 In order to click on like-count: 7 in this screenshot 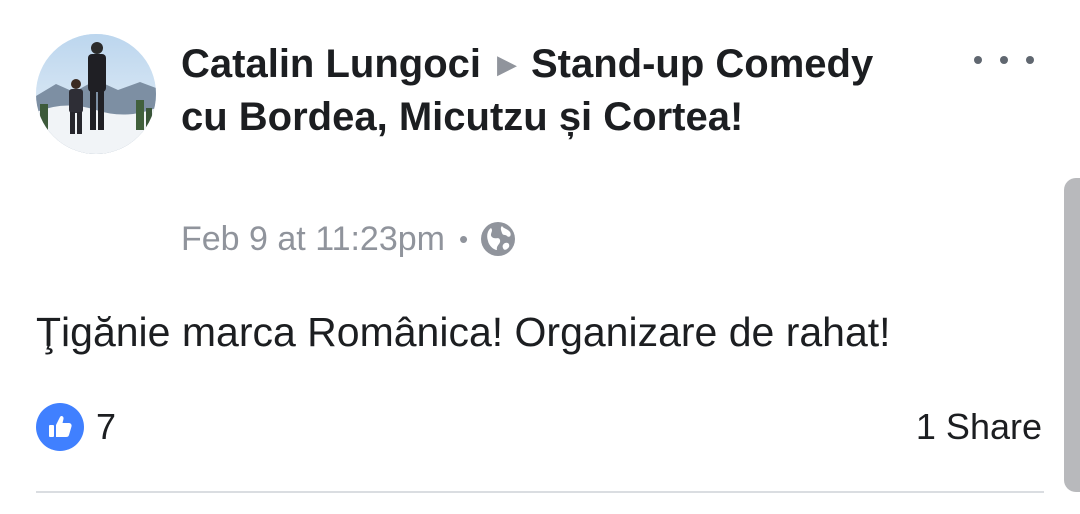, I will do `click(106, 426)`.